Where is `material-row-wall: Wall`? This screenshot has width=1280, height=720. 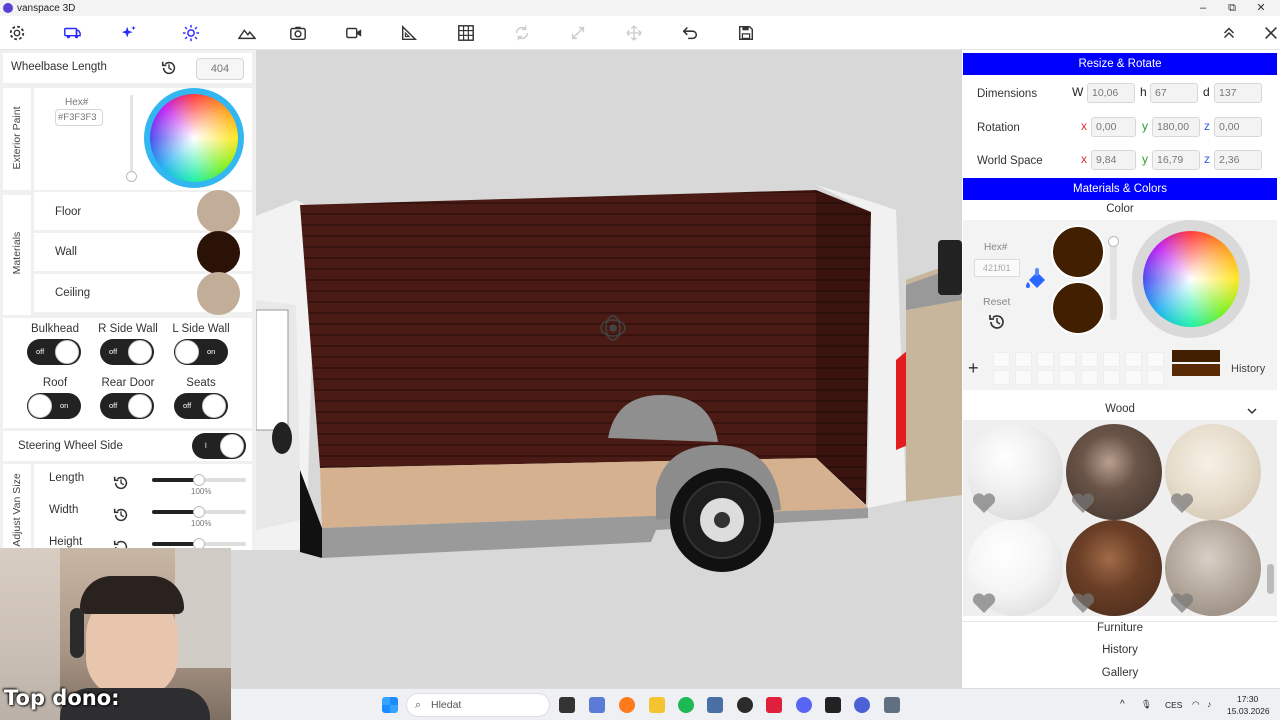 material-row-wall: Wall is located at coordinates (143, 252).